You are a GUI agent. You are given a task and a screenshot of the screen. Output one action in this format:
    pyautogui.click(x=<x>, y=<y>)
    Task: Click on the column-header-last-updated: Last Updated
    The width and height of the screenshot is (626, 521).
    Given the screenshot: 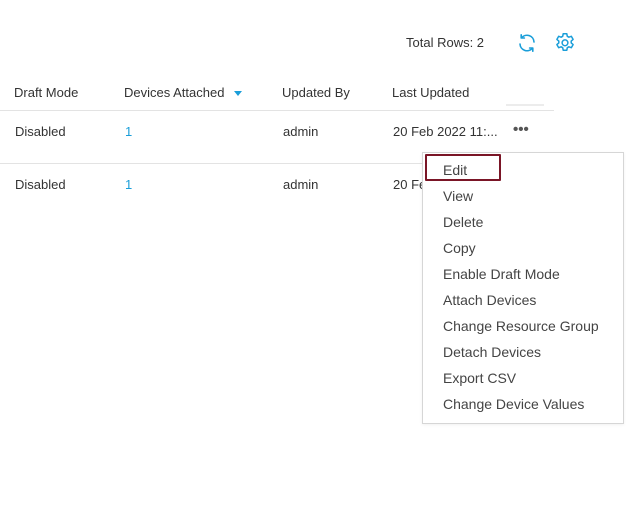 What is the action you would take?
    pyautogui.click(x=430, y=92)
    